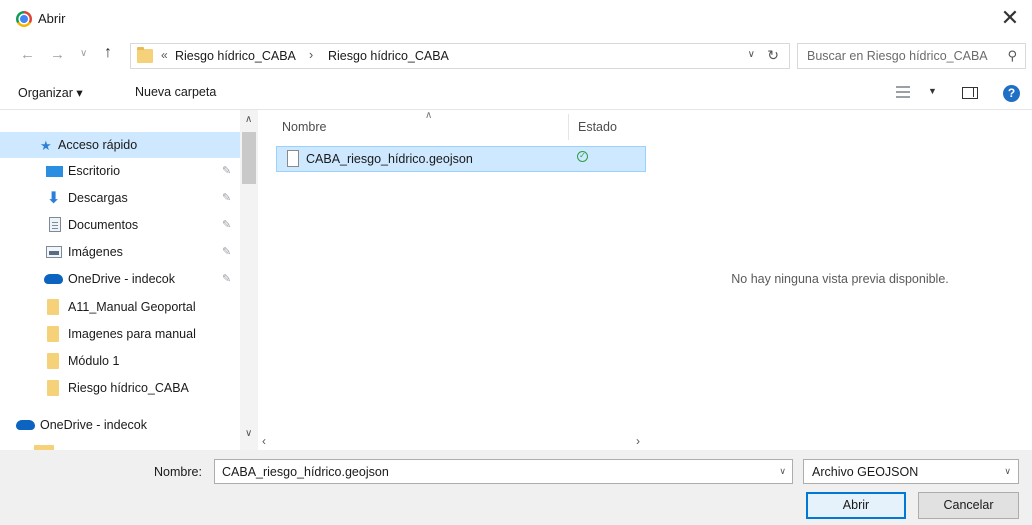  Describe the element at coordinates (52, 18) in the screenshot. I see `window-title: Abrir` at that location.